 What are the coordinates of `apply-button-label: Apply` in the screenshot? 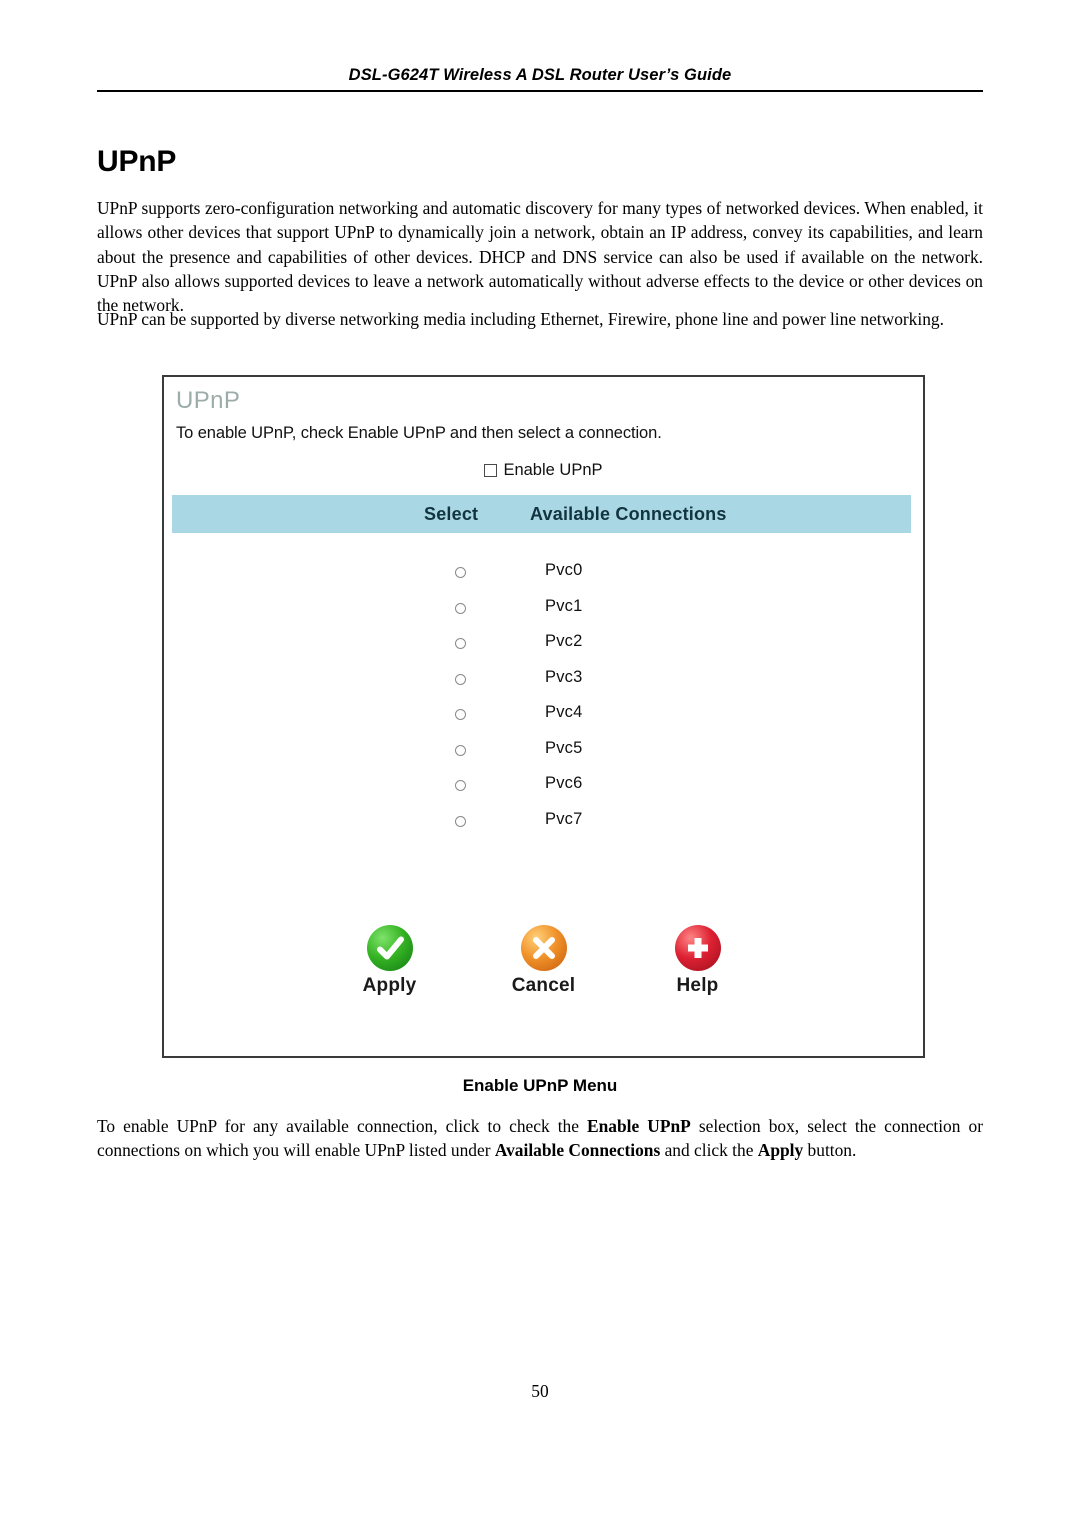 It's located at (389, 985).